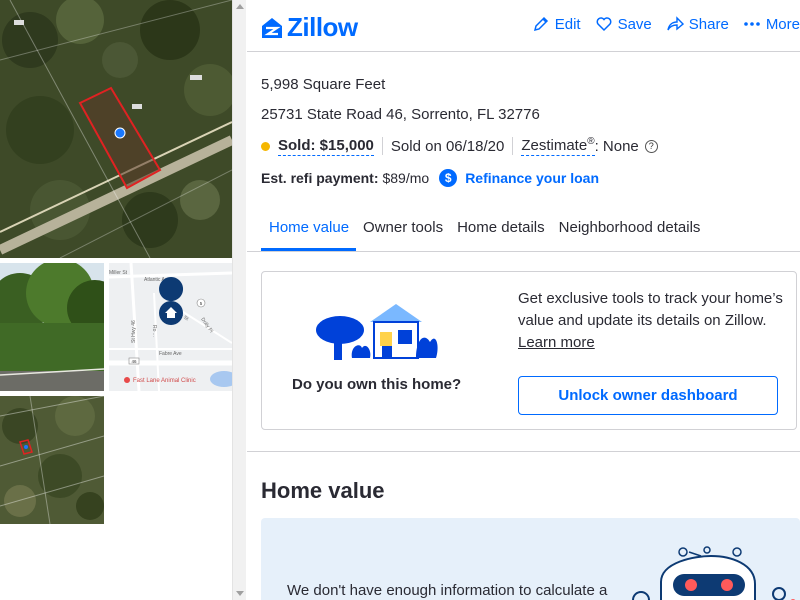  I want to click on tab-neighborhood-details: Neighborhood details, so click(630, 229).